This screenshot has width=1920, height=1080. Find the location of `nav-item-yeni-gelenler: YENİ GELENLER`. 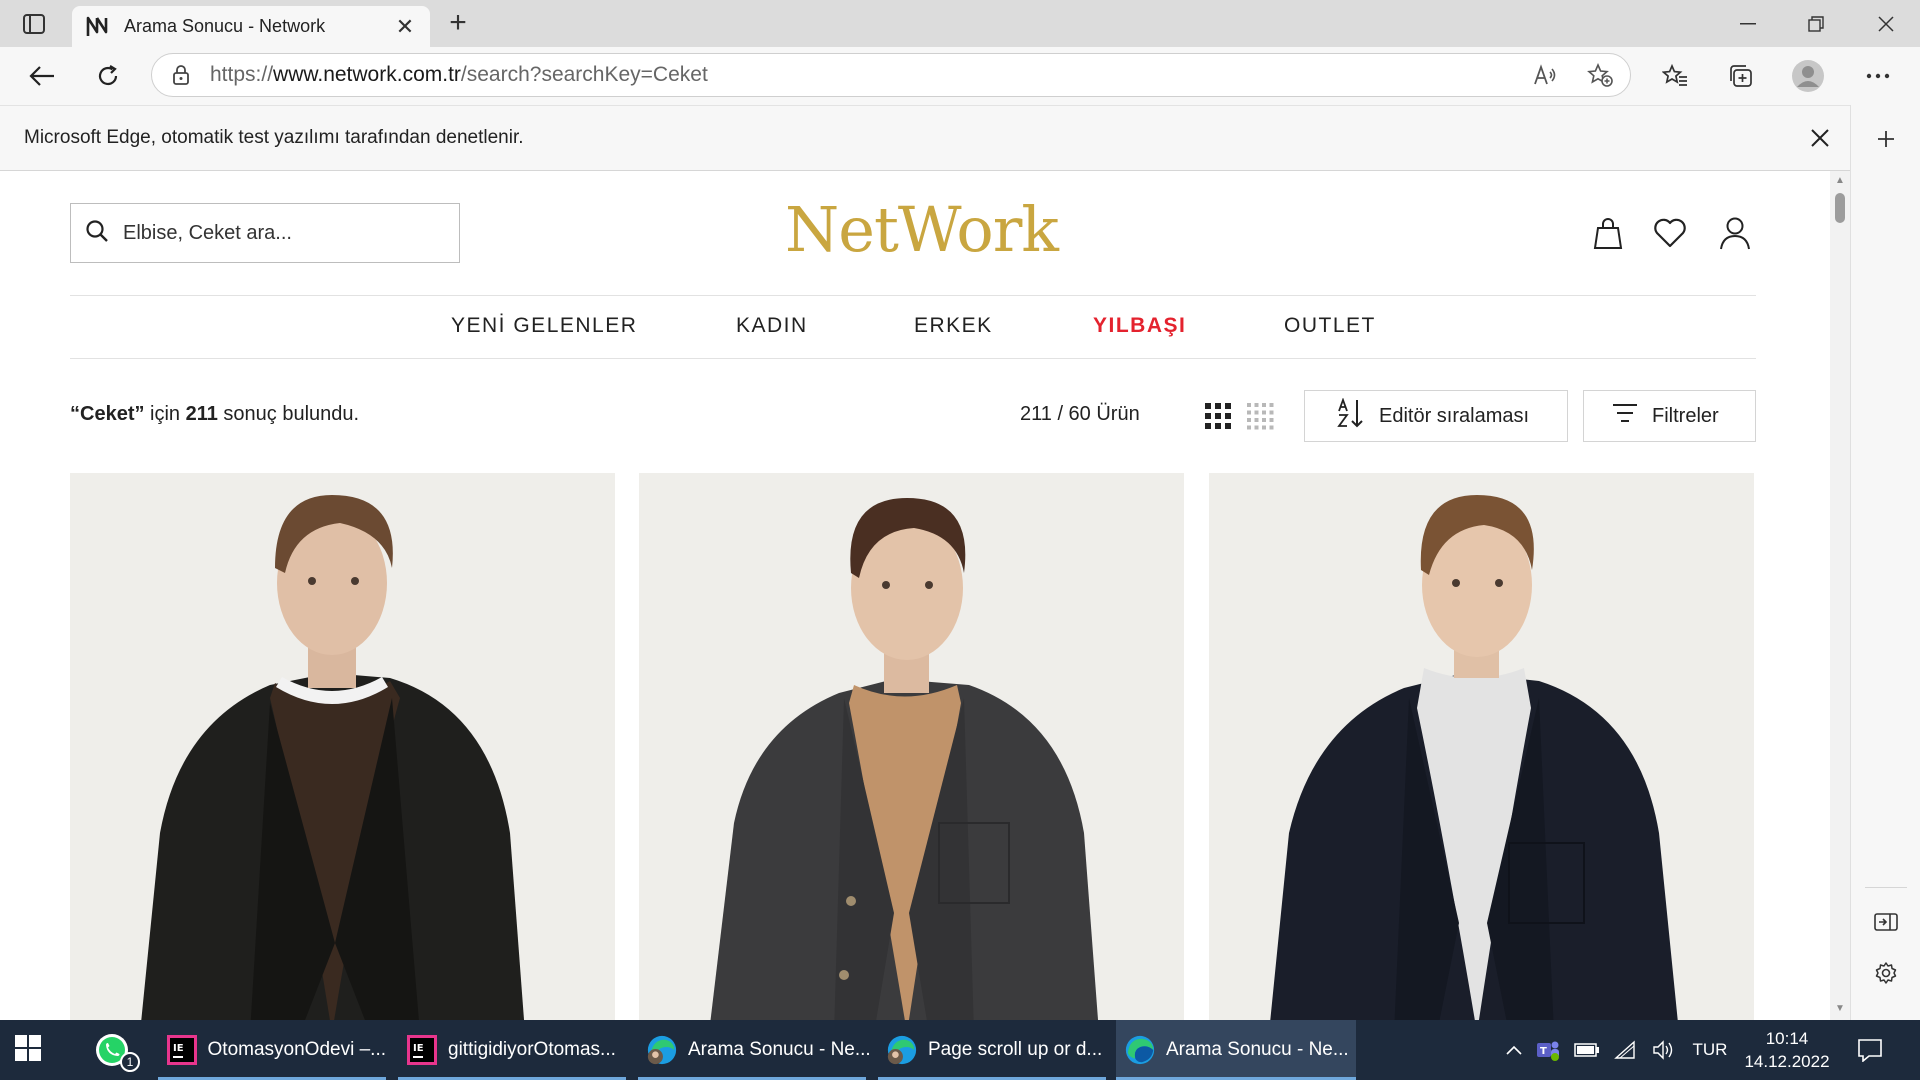

nav-item-yeni-gelenler: YENİ GELENLER is located at coordinates (544, 326).